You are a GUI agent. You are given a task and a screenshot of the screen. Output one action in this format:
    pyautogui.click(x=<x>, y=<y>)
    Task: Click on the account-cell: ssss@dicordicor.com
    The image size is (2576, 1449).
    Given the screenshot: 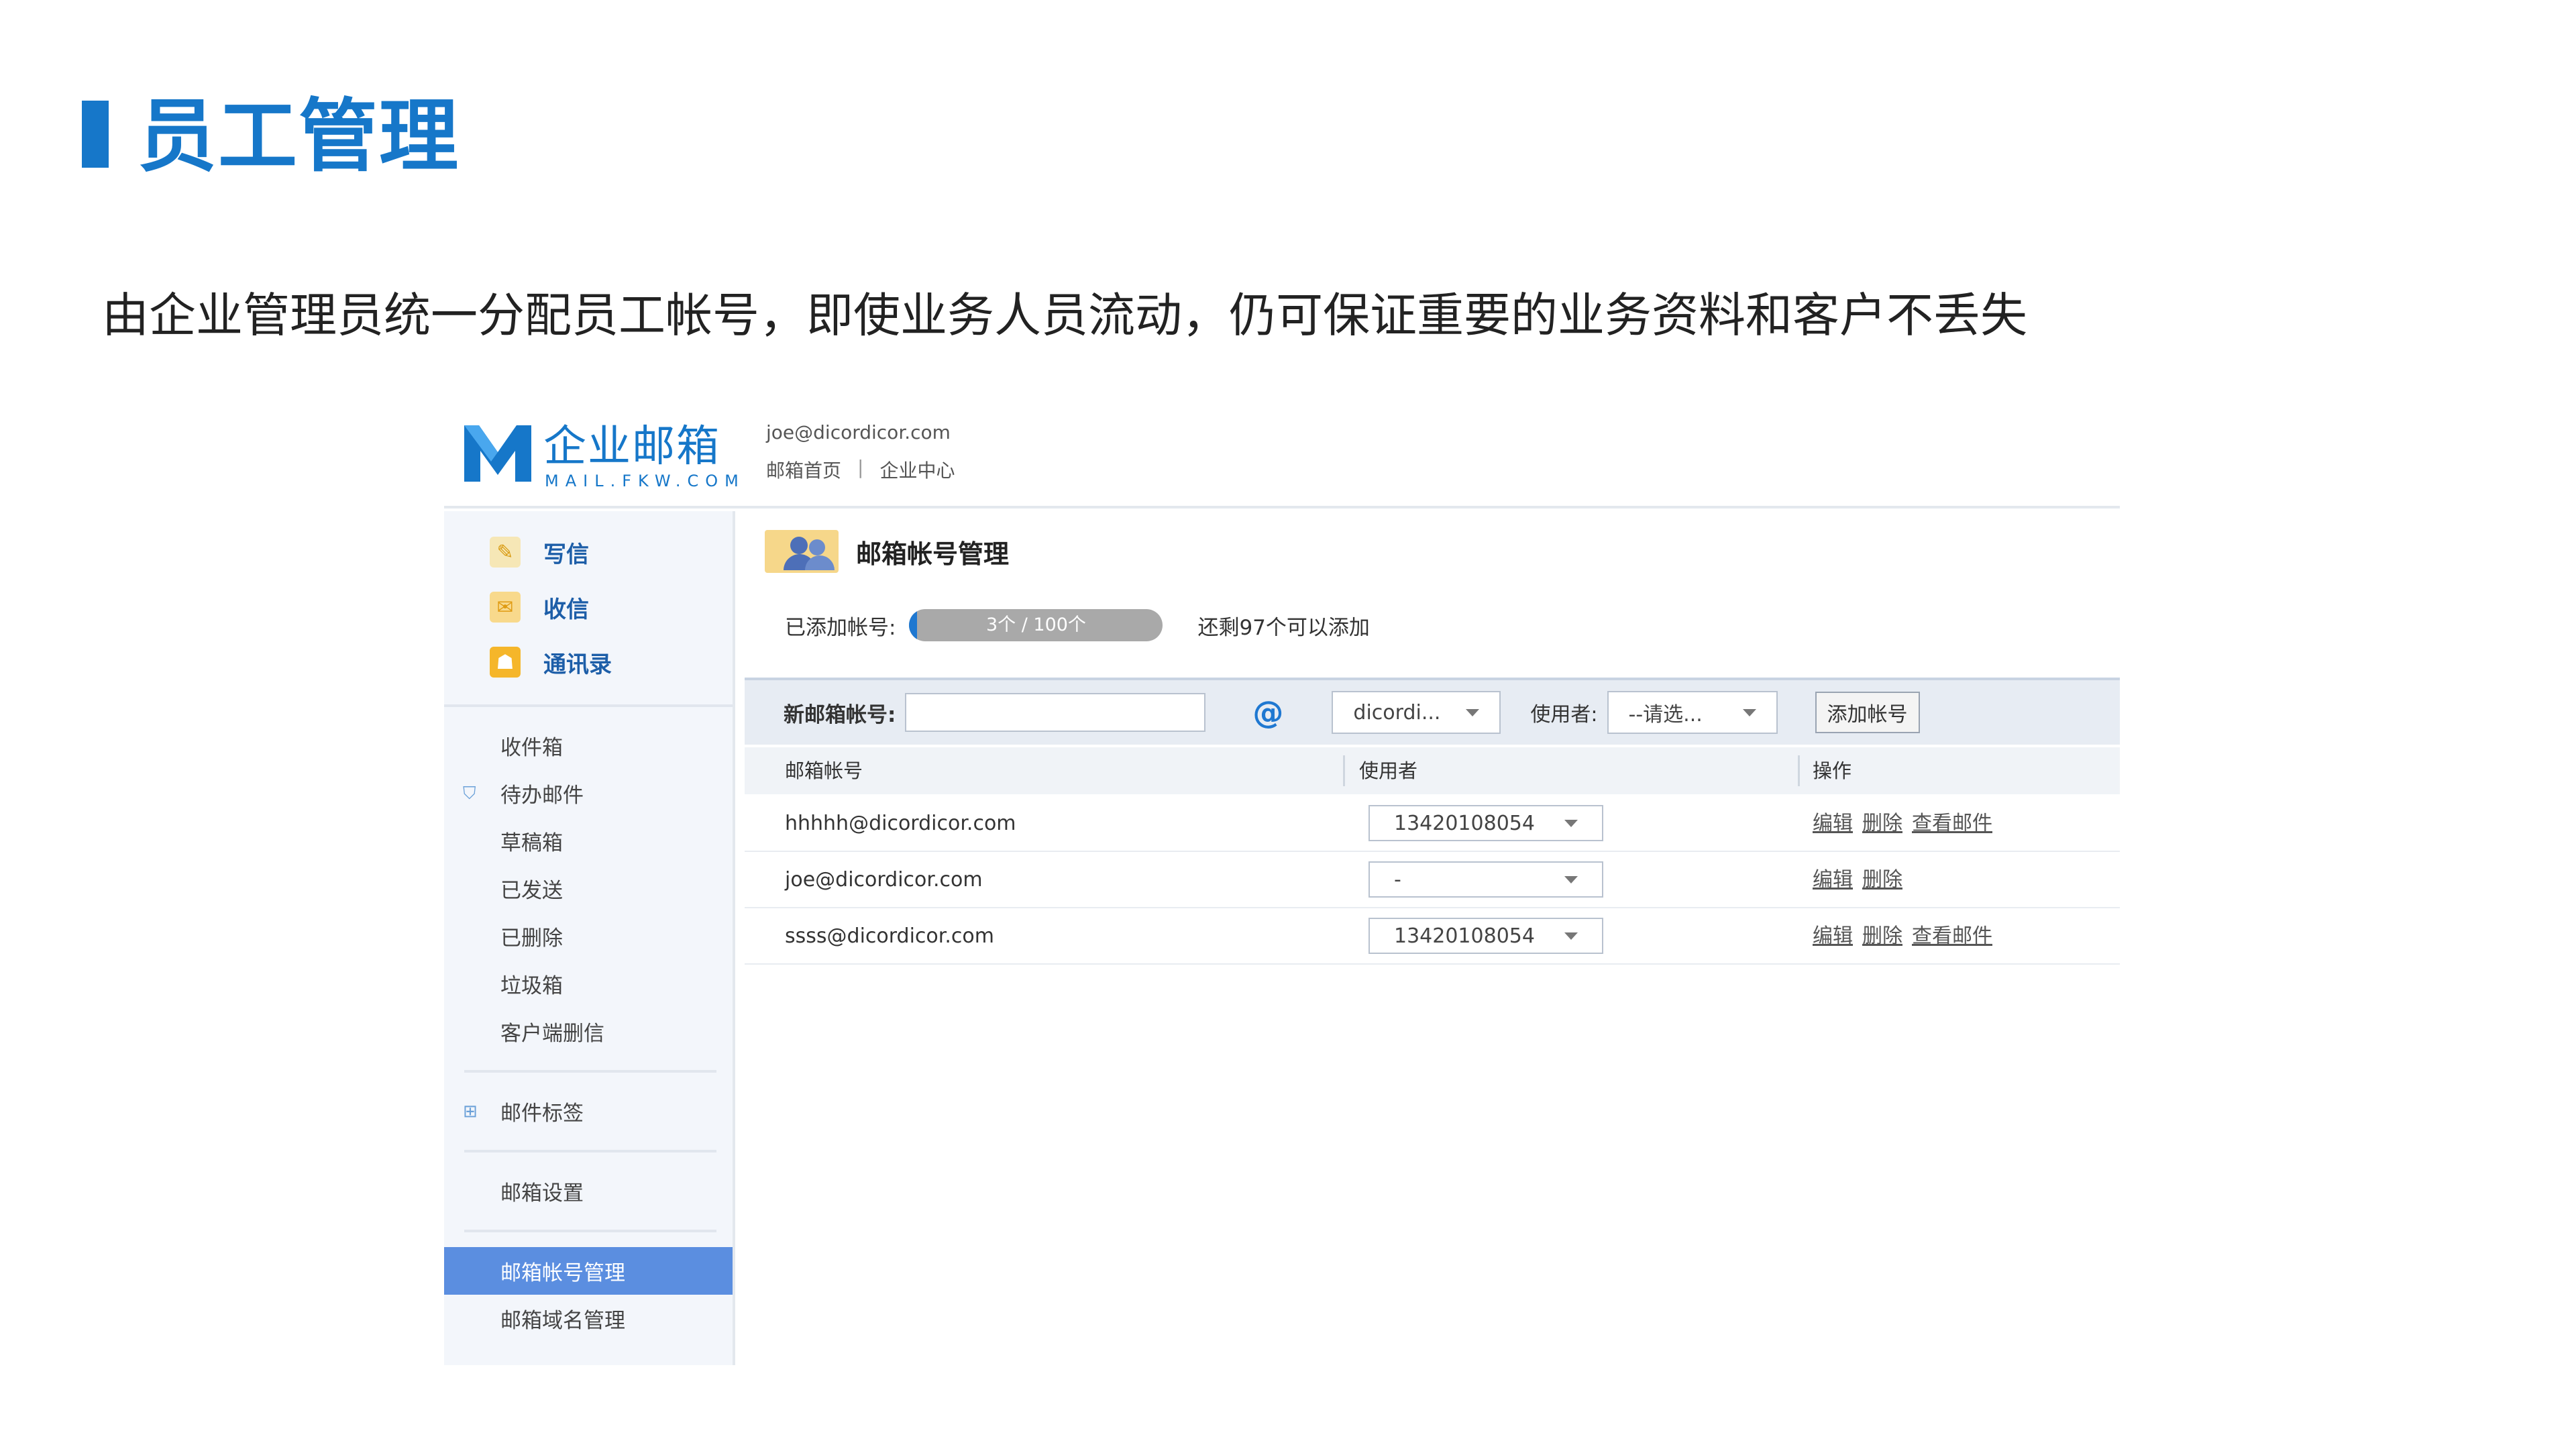 What is the action you would take?
    pyautogui.click(x=889, y=936)
    